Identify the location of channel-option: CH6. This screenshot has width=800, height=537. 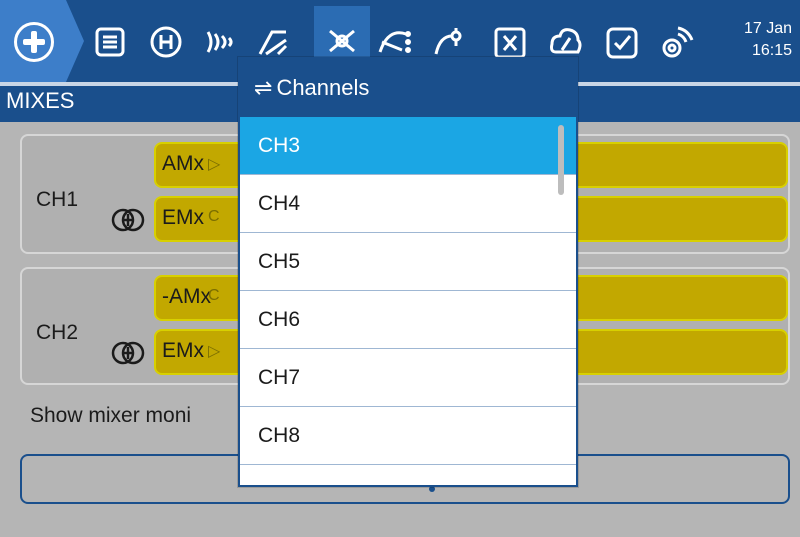
(408, 320).